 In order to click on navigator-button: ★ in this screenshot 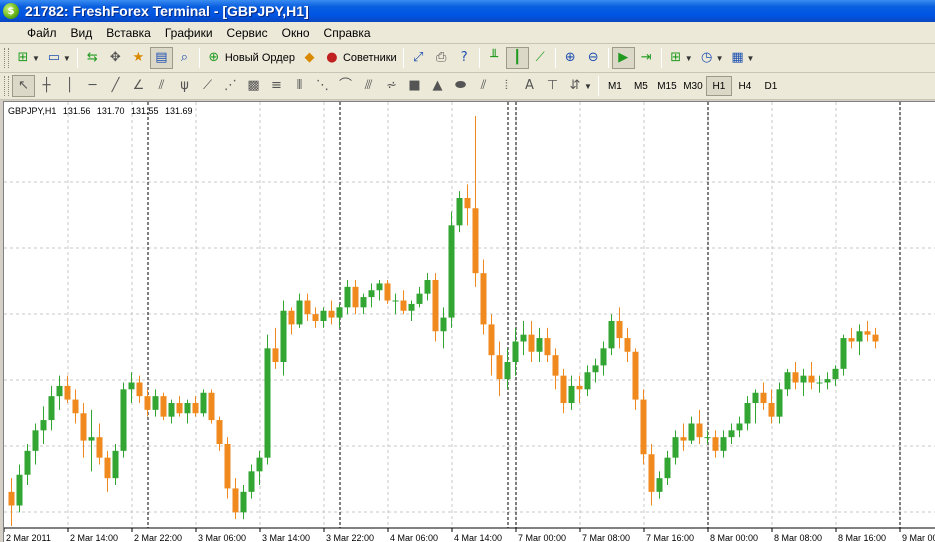, I will do `click(138, 58)`.